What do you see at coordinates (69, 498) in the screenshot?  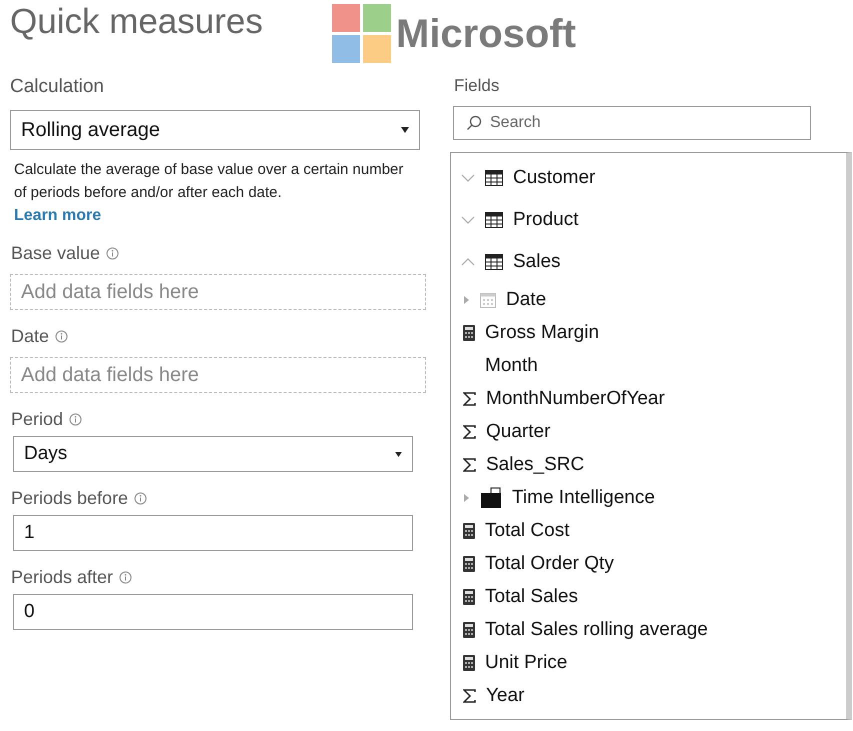 I see `field-label: Periods before` at bounding box center [69, 498].